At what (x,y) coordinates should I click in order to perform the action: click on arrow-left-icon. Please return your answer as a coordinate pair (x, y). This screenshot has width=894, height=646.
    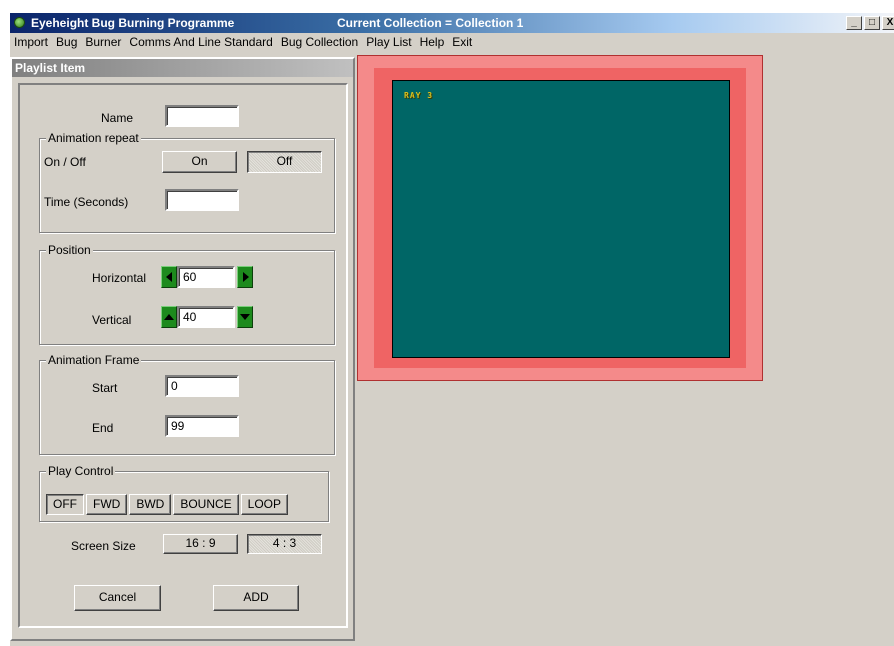
    Looking at the image, I should click on (169, 277).